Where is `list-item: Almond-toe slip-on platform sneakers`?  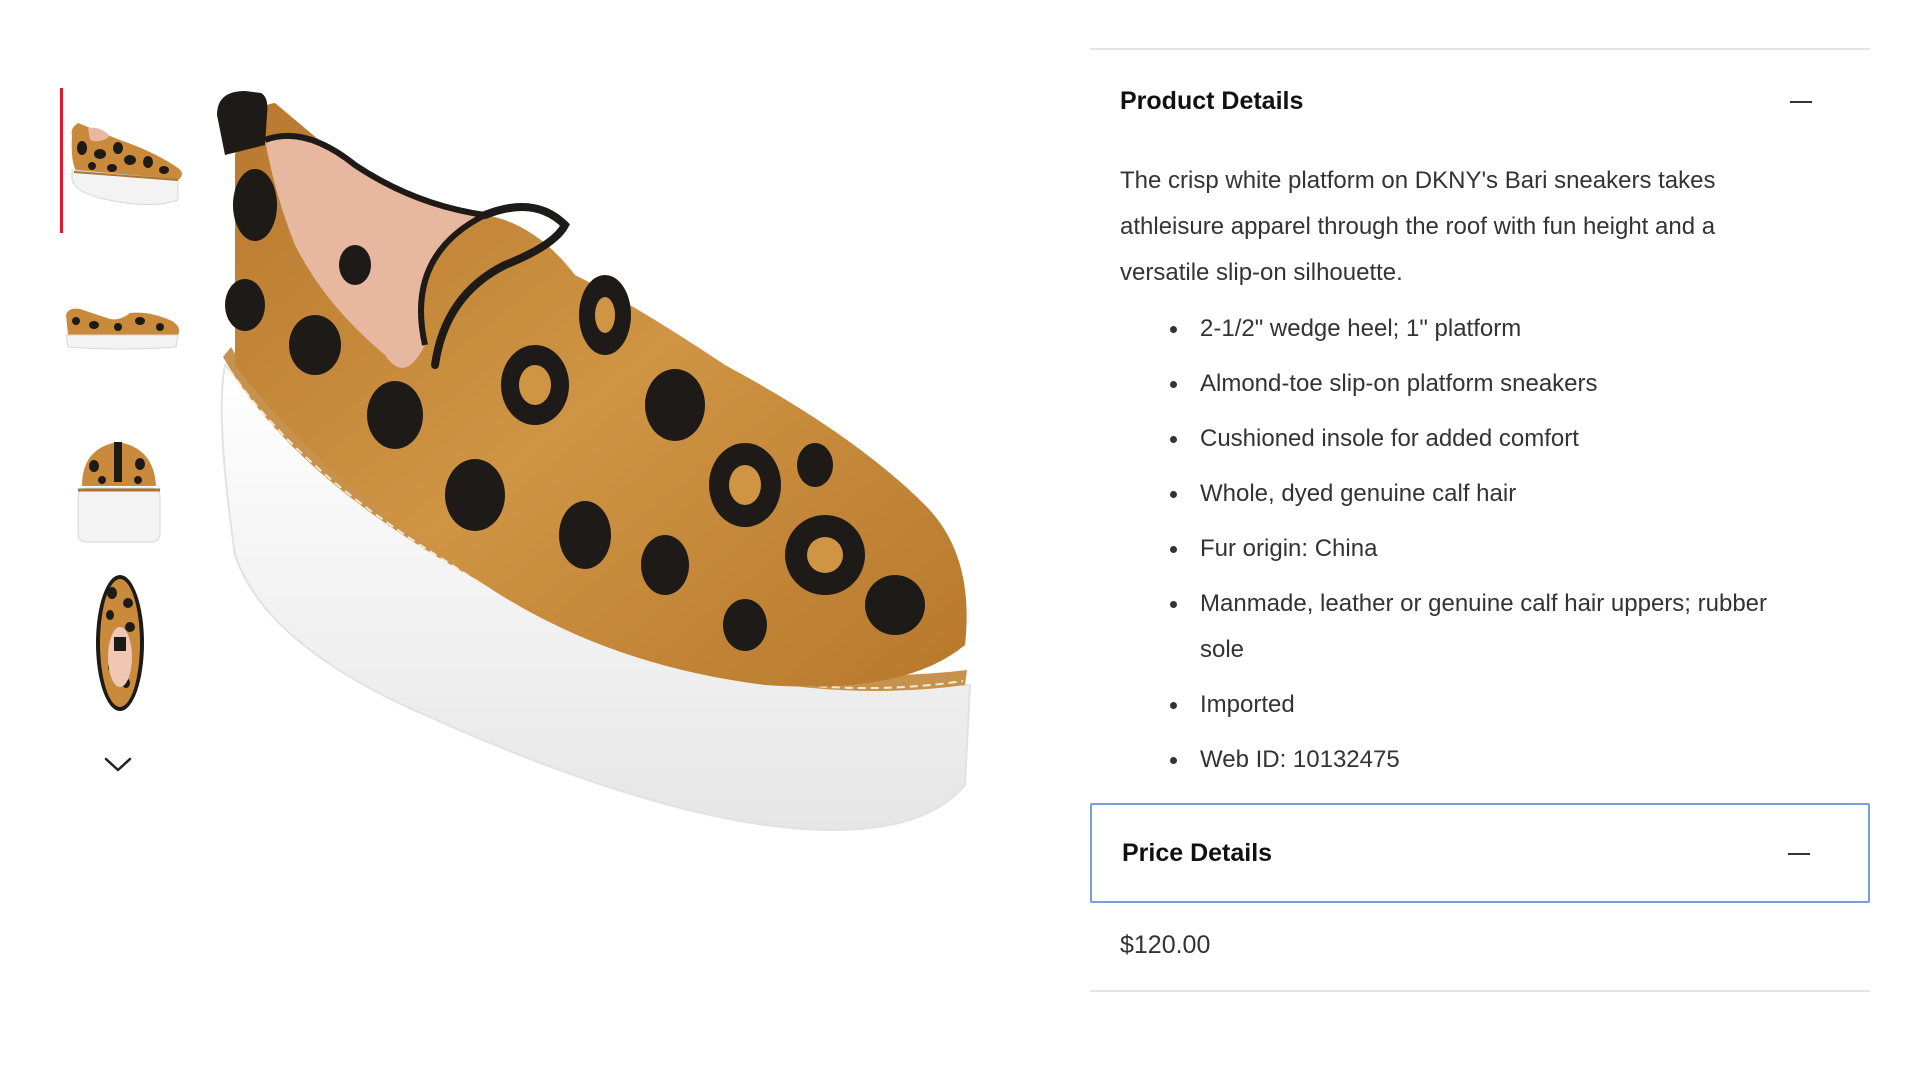
list-item: Almond-toe slip-on platform sneakers is located at coordinates (1465, 384).